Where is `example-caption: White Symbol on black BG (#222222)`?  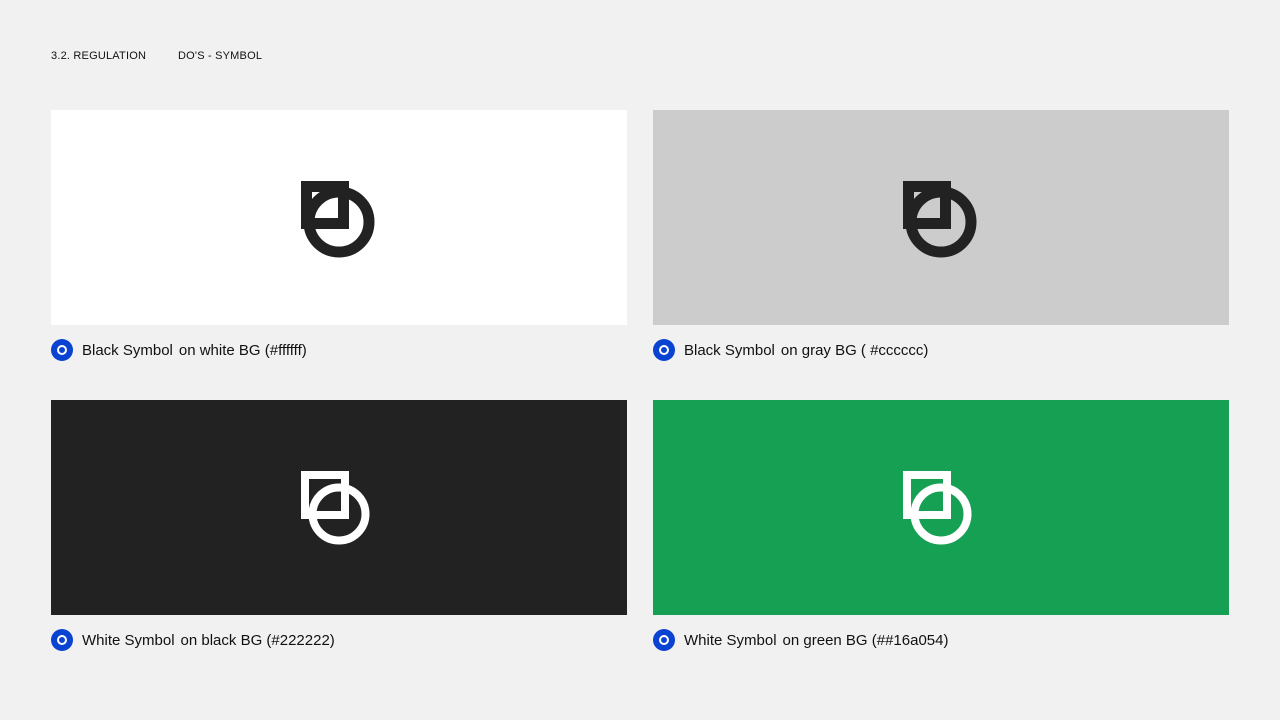
example-caption: White Symbol on black BG (#222222) is located at coordinates (193, 640).